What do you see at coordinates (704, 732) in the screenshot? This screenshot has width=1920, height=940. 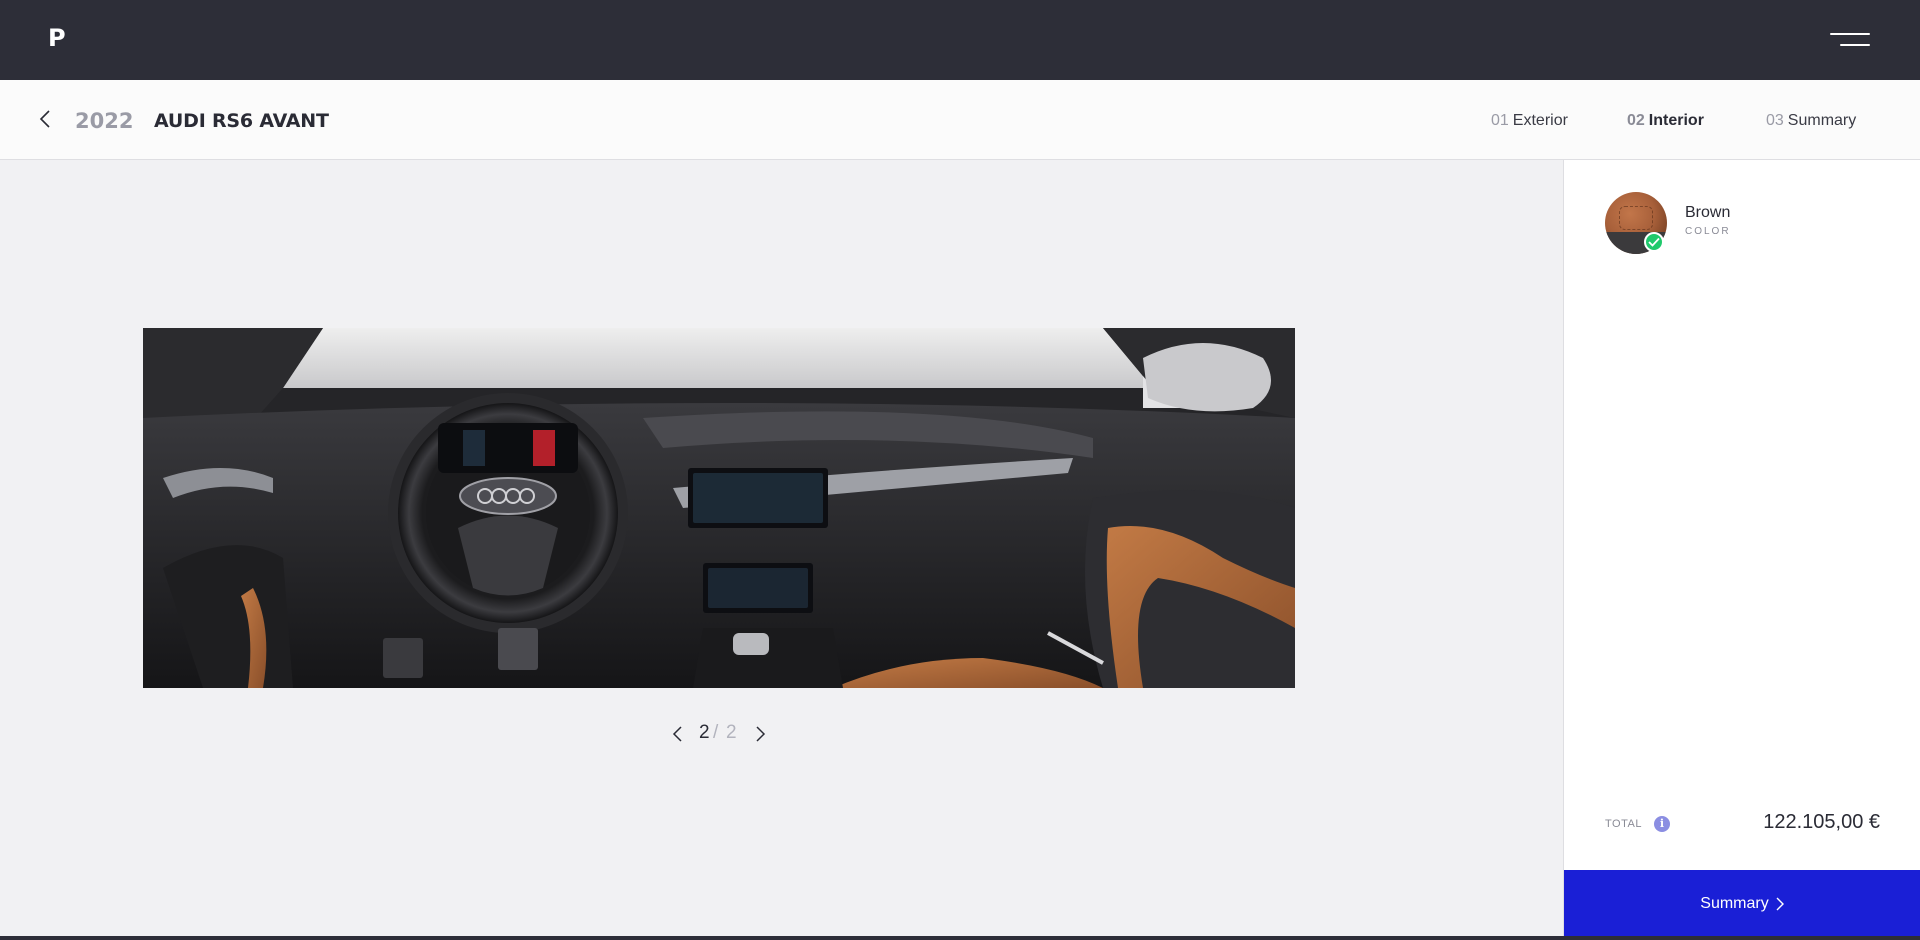 I see `pager-current: 2` at bounding box center [704, 732].